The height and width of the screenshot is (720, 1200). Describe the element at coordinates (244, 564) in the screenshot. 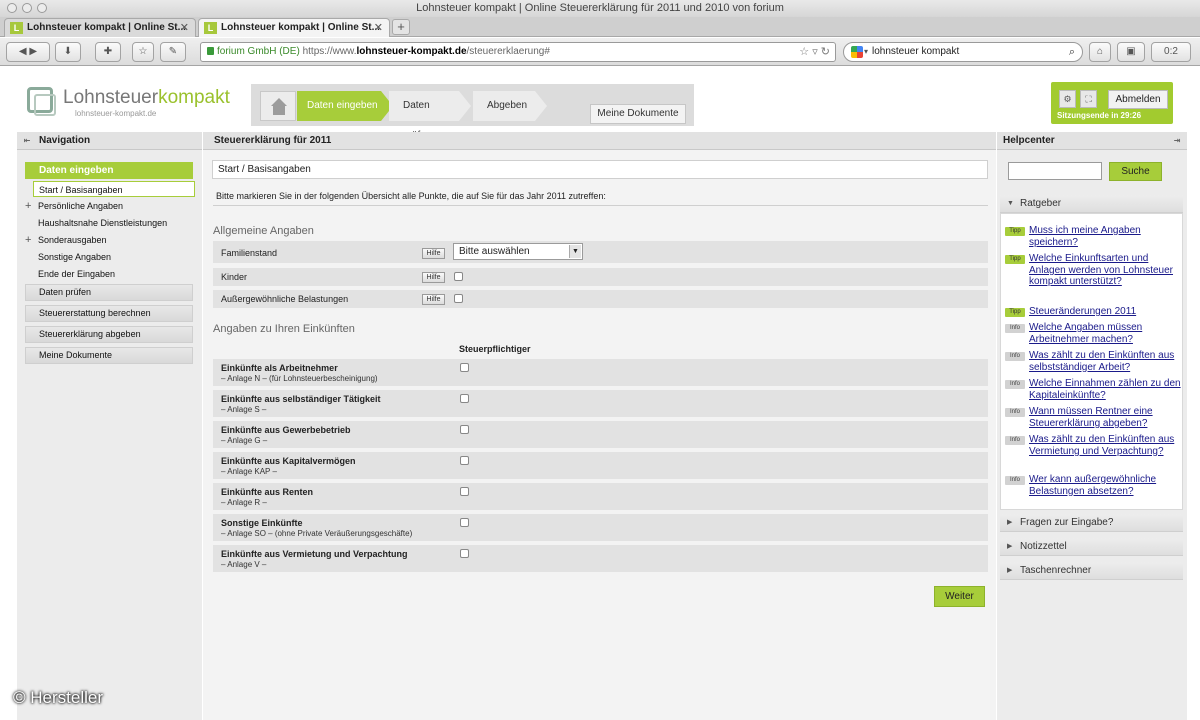

I see `income-subtitle: – Anlage V –` at that location.